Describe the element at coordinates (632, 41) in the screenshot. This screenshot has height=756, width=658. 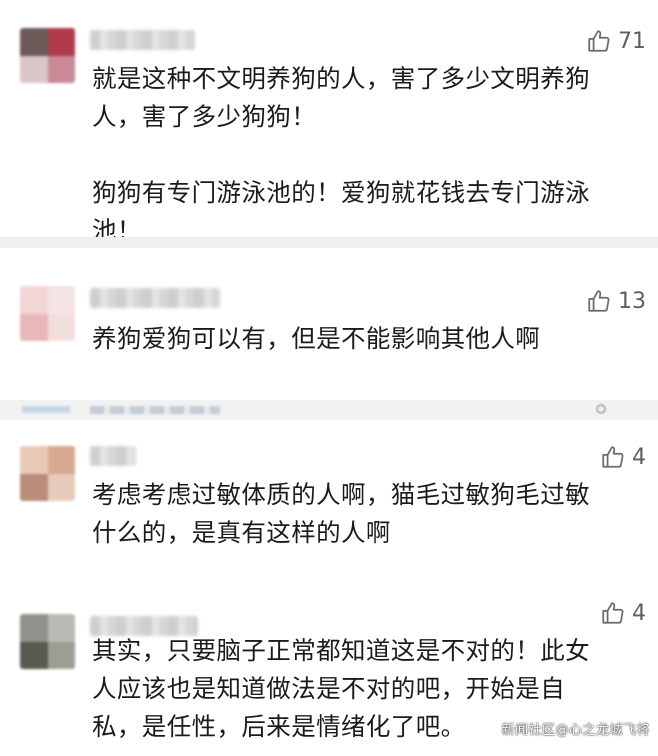
I see `like-count: 71` at that location.